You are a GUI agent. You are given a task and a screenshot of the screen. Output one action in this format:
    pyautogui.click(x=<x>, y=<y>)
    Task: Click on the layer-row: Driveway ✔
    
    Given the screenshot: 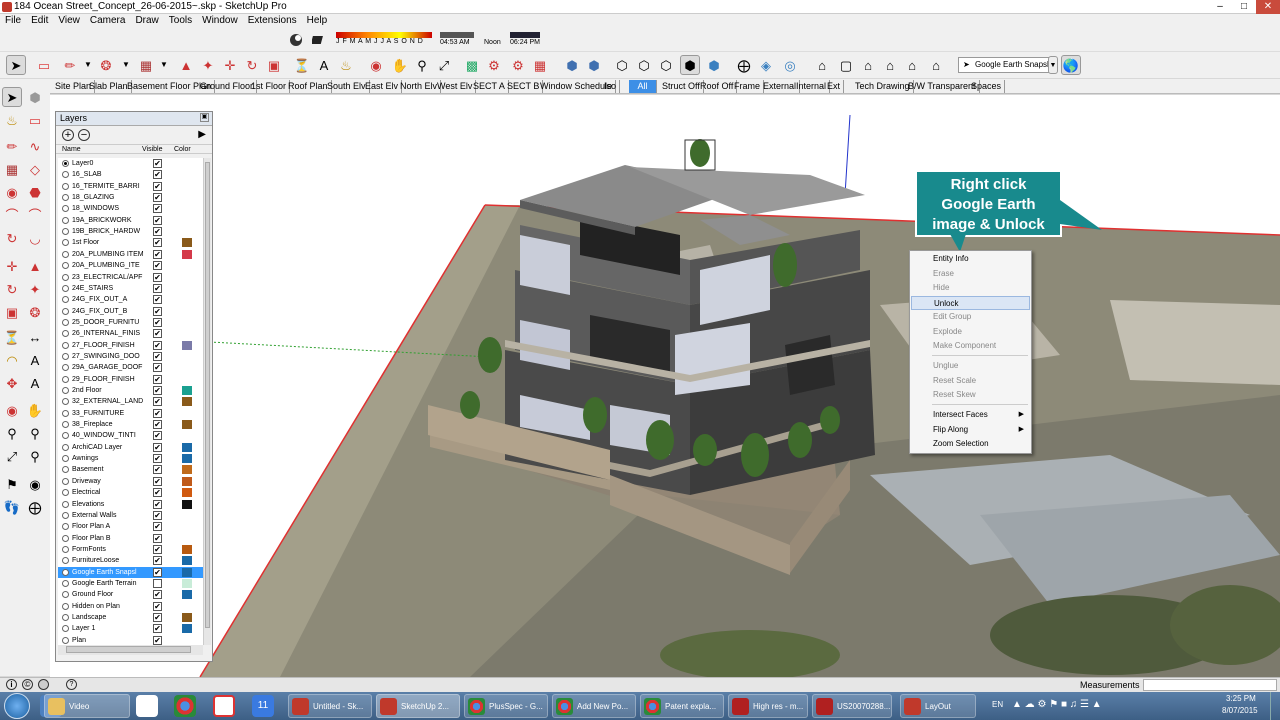 What is the action you would take?
    pyautogui.click(x=130, y=481)
    